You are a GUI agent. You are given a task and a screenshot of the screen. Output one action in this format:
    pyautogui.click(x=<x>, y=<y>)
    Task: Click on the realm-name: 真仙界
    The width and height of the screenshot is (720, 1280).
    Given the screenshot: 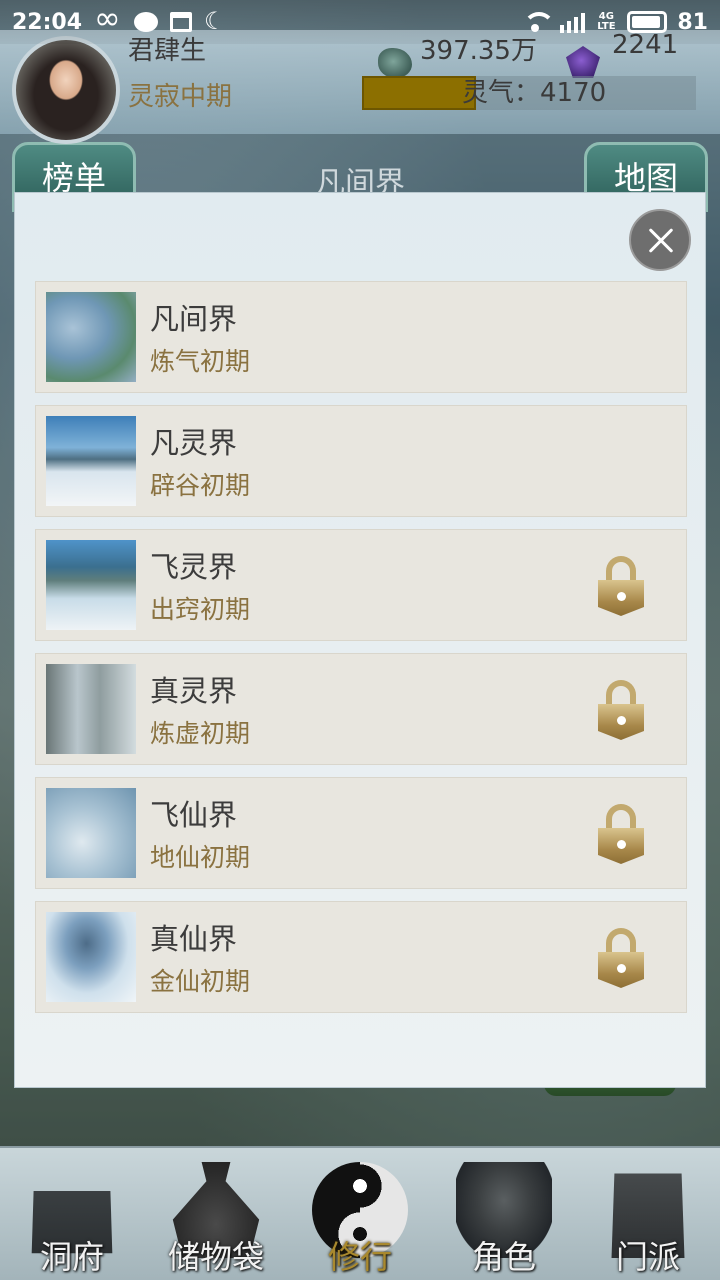 What is the action you would take?
    pyautogui.click(x=194, y=939)
    